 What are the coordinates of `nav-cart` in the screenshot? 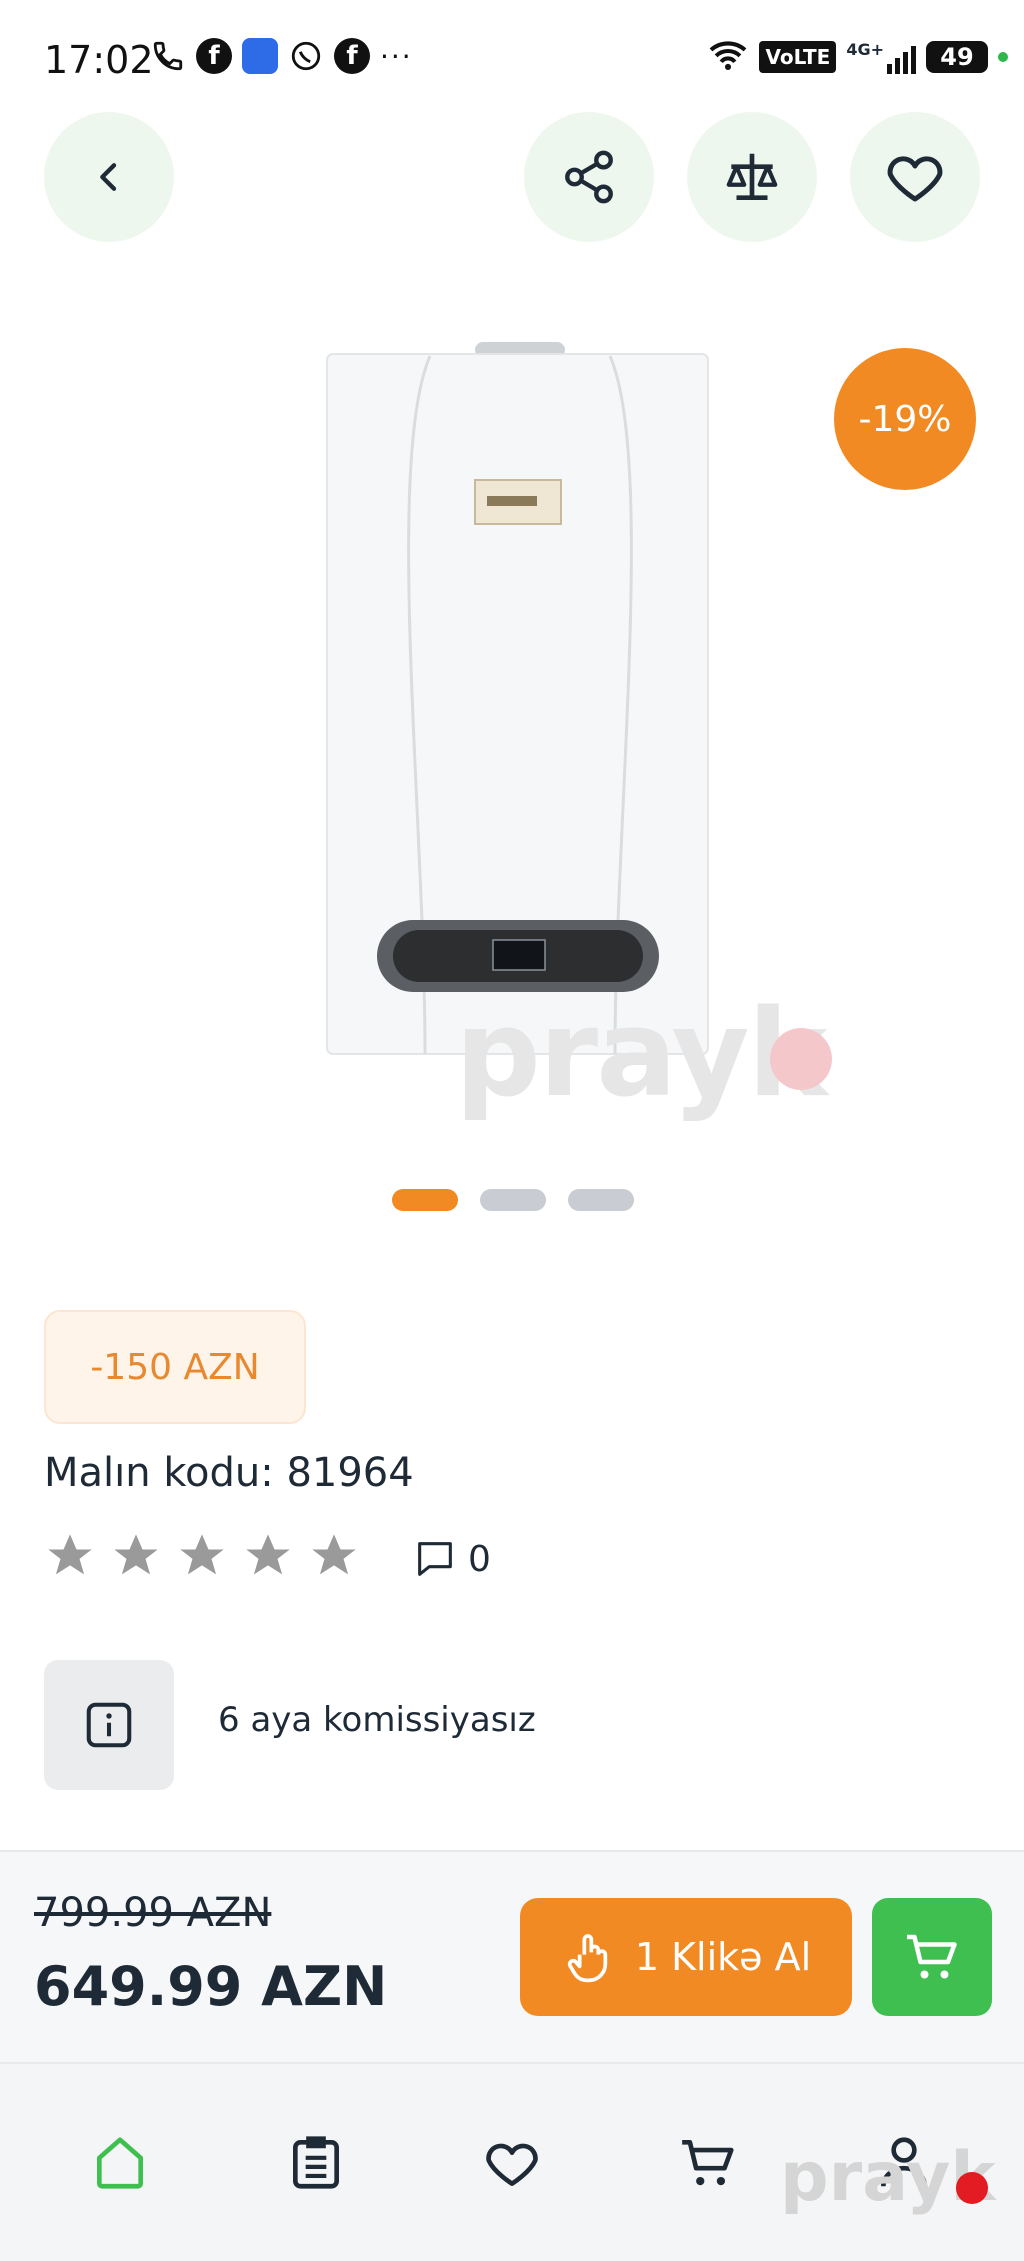 It's located at (708, 2163).